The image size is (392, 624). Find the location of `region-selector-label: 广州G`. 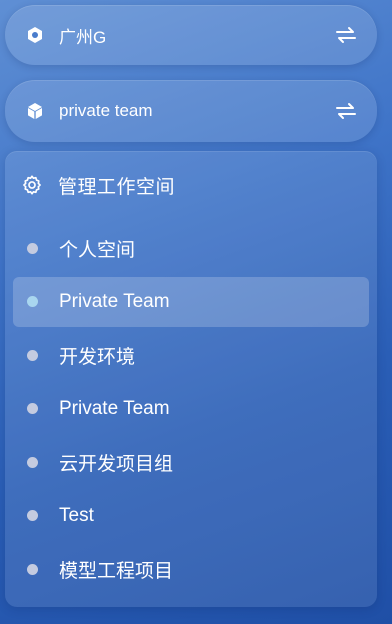

region-selector-label: 广州G is located at coordinates (83, 37).